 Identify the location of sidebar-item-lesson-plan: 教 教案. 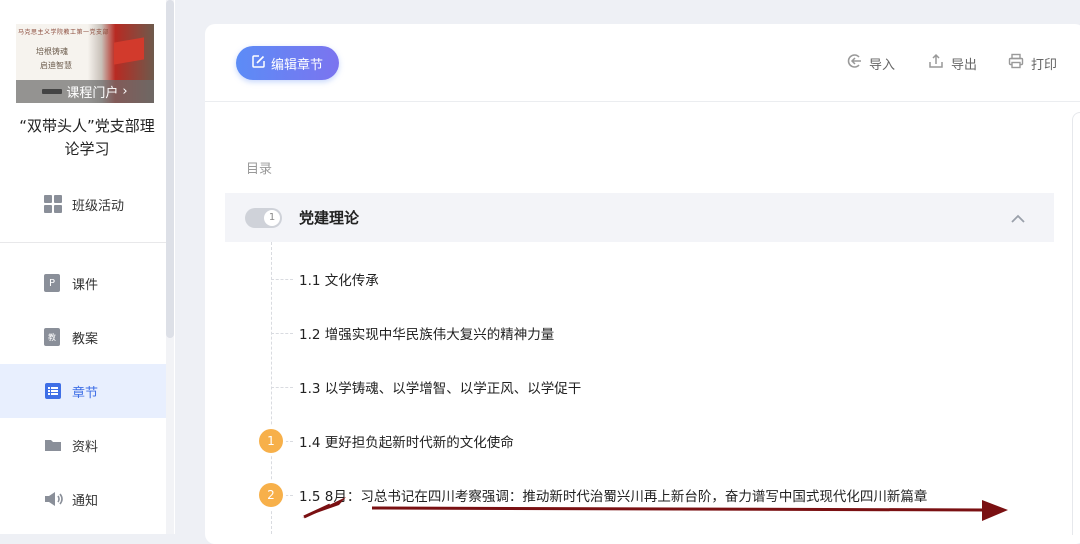
(83, 337).